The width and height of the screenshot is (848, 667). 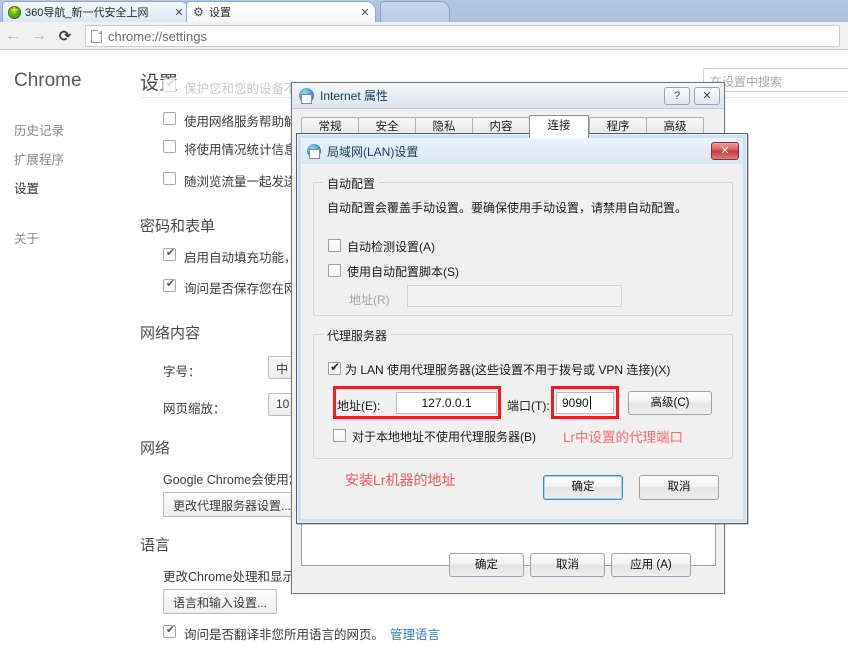 What do you see at coordinates (39, 158) in the screenshot?
I see `sidebar-item-extensions: 扩展程序` at bounding box center [39, 158].